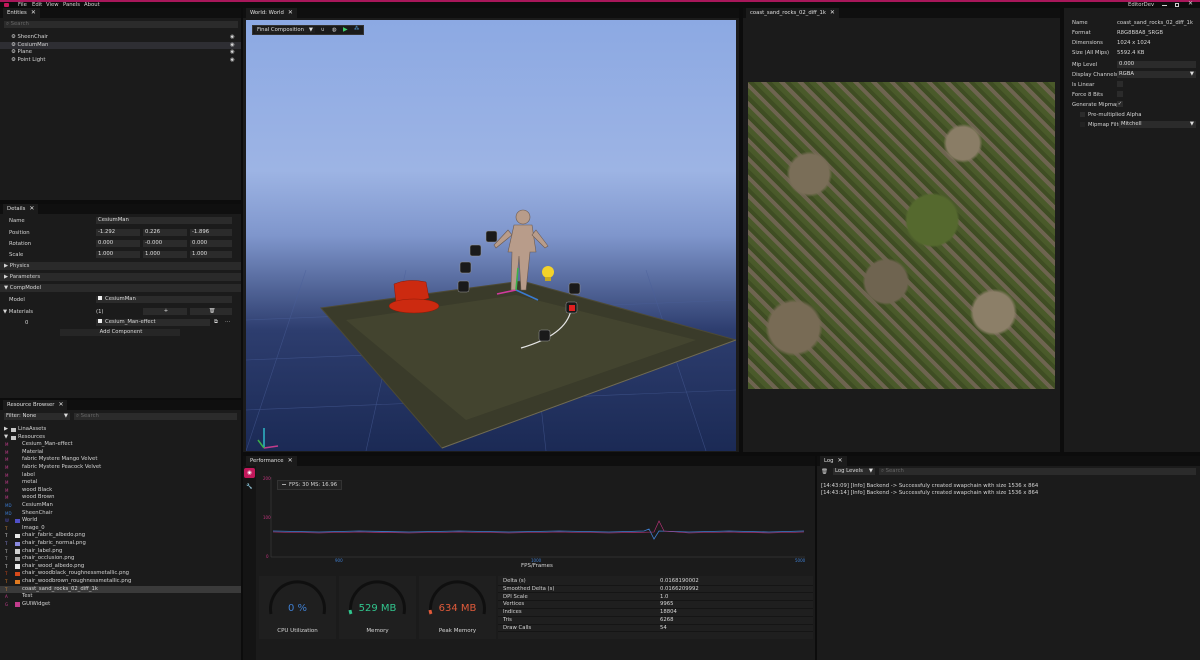 The image size is (1200, 660). Describe the element at coordinates (345, 29) in the screenshot. I see `play-icon: ▶` at that location.